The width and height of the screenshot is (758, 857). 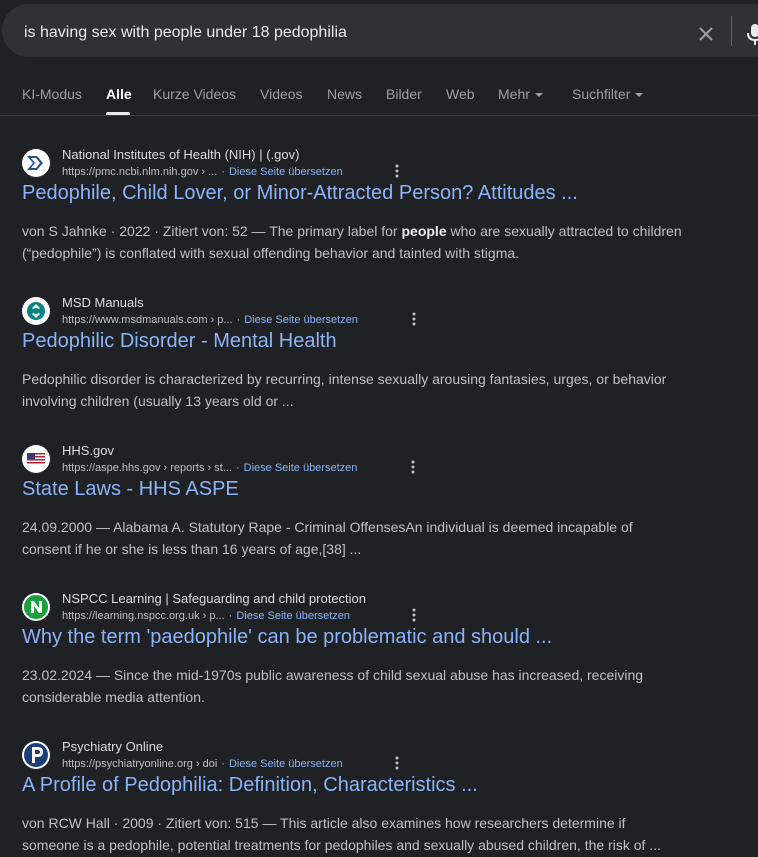 I want to click on tab-suchfilter-label: Suchfilter, so click(x=601, y=94).